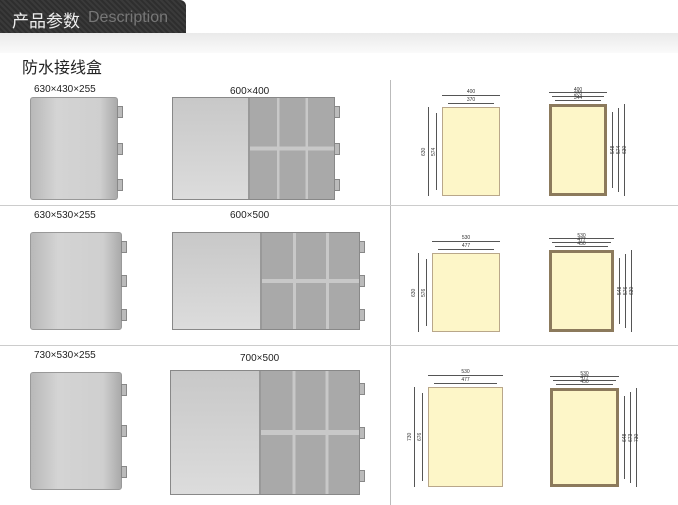 This screenshot has height=505, width=678. I want to click on column-divider, so click(390, 292).